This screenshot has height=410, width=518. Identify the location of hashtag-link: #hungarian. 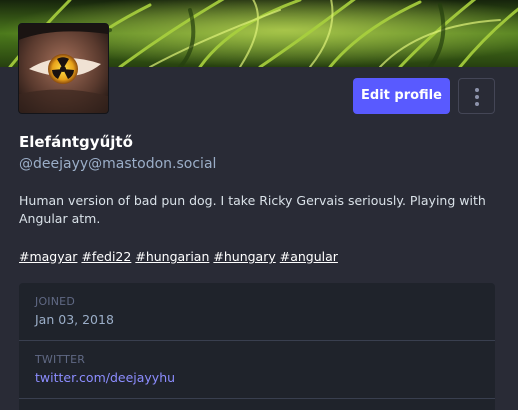
(172, 256).